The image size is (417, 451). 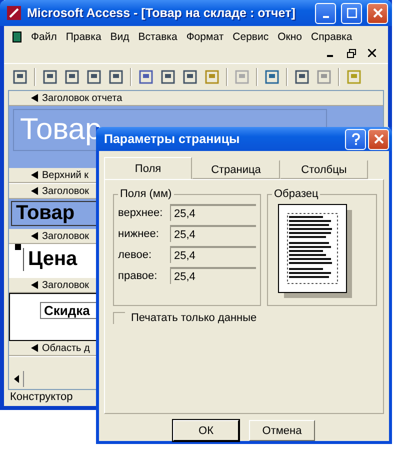 I want to click on restore-icon, so click(x=351, y=53).